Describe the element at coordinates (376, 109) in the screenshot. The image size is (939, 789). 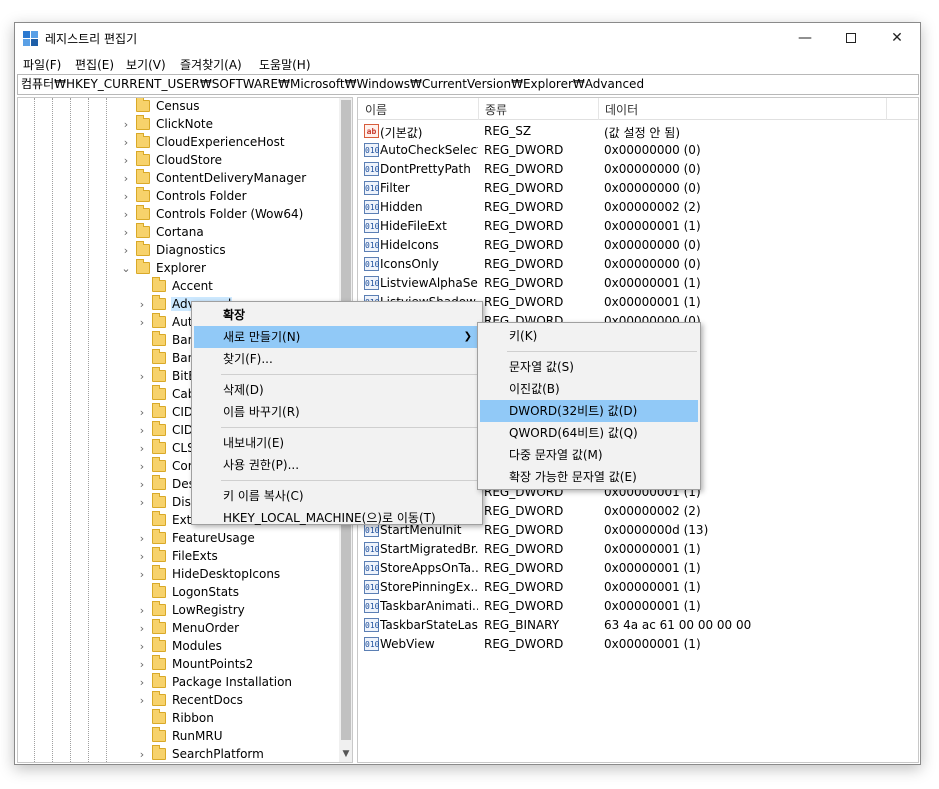
I see `column-name-header: 이름` at that location.